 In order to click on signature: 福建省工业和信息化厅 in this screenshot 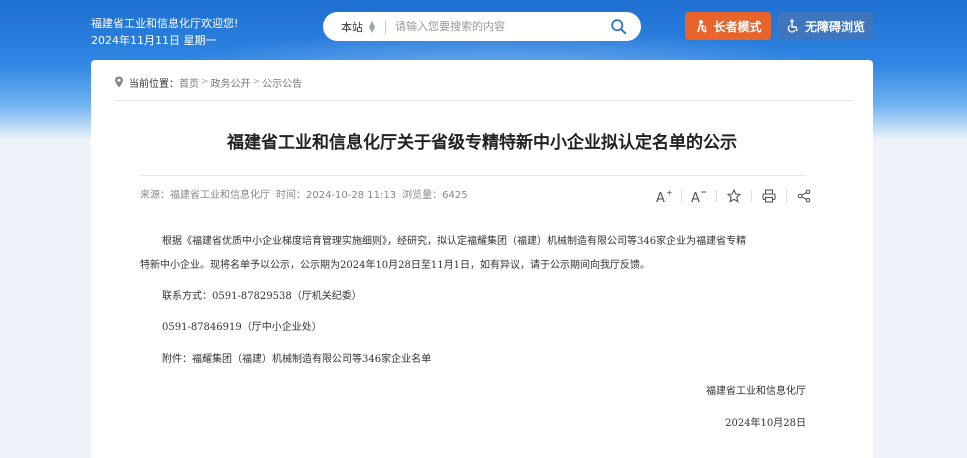, I will do `click(756, 391)`.